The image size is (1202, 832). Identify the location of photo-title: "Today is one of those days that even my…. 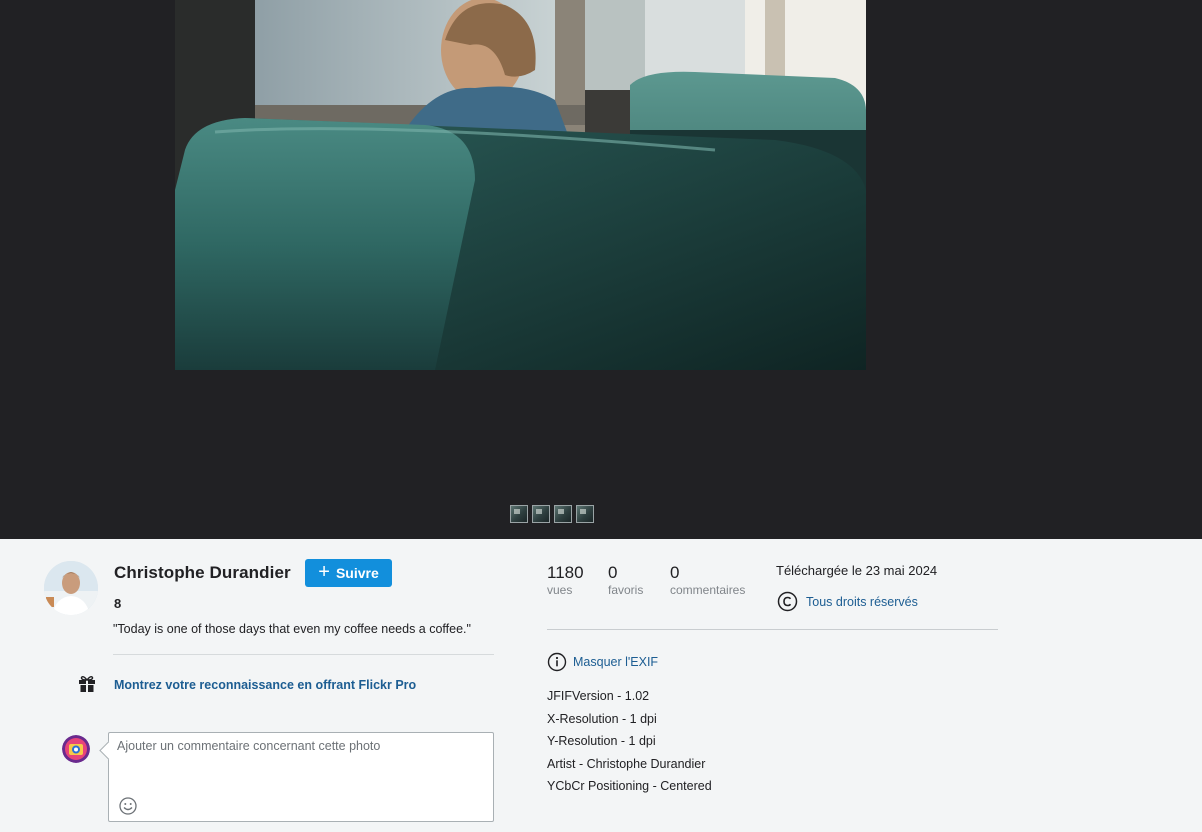
(292, 629).